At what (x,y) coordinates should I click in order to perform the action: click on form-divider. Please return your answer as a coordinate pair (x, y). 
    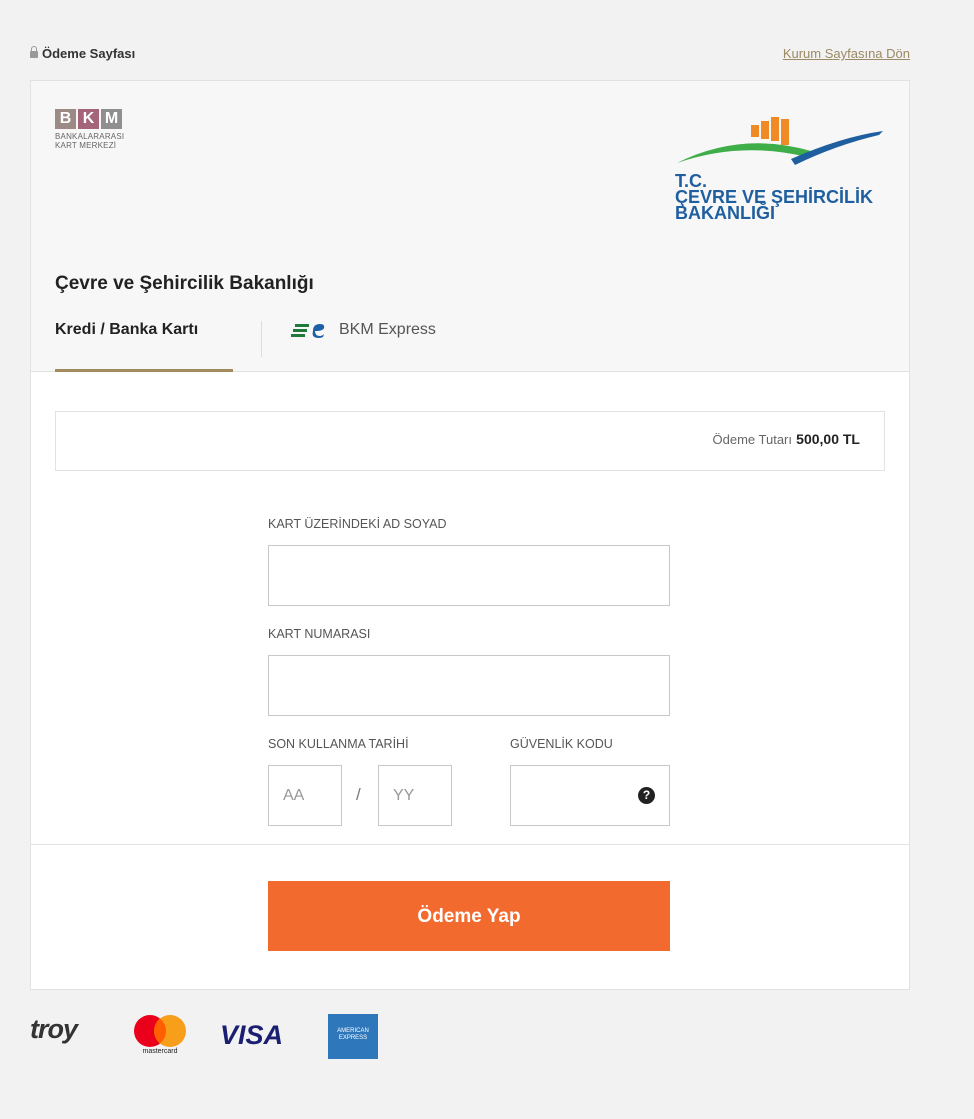
    Looking at the image, I should click on (470, 844).